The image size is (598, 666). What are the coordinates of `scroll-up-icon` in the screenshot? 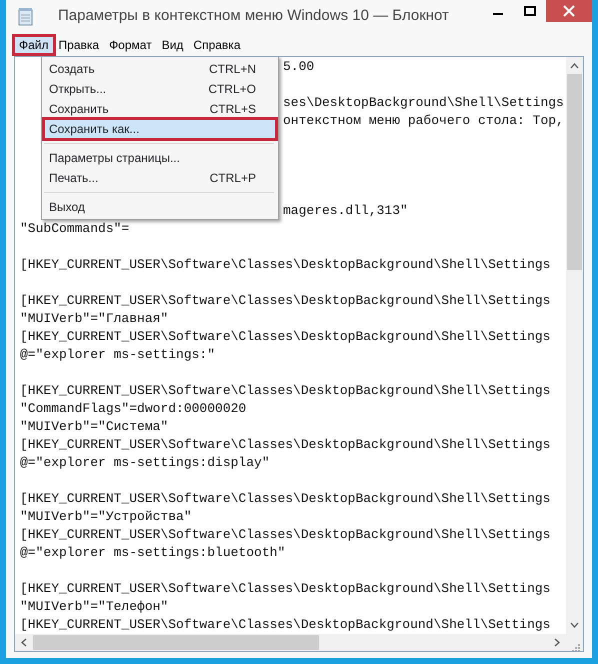 It's located at (574, 66).